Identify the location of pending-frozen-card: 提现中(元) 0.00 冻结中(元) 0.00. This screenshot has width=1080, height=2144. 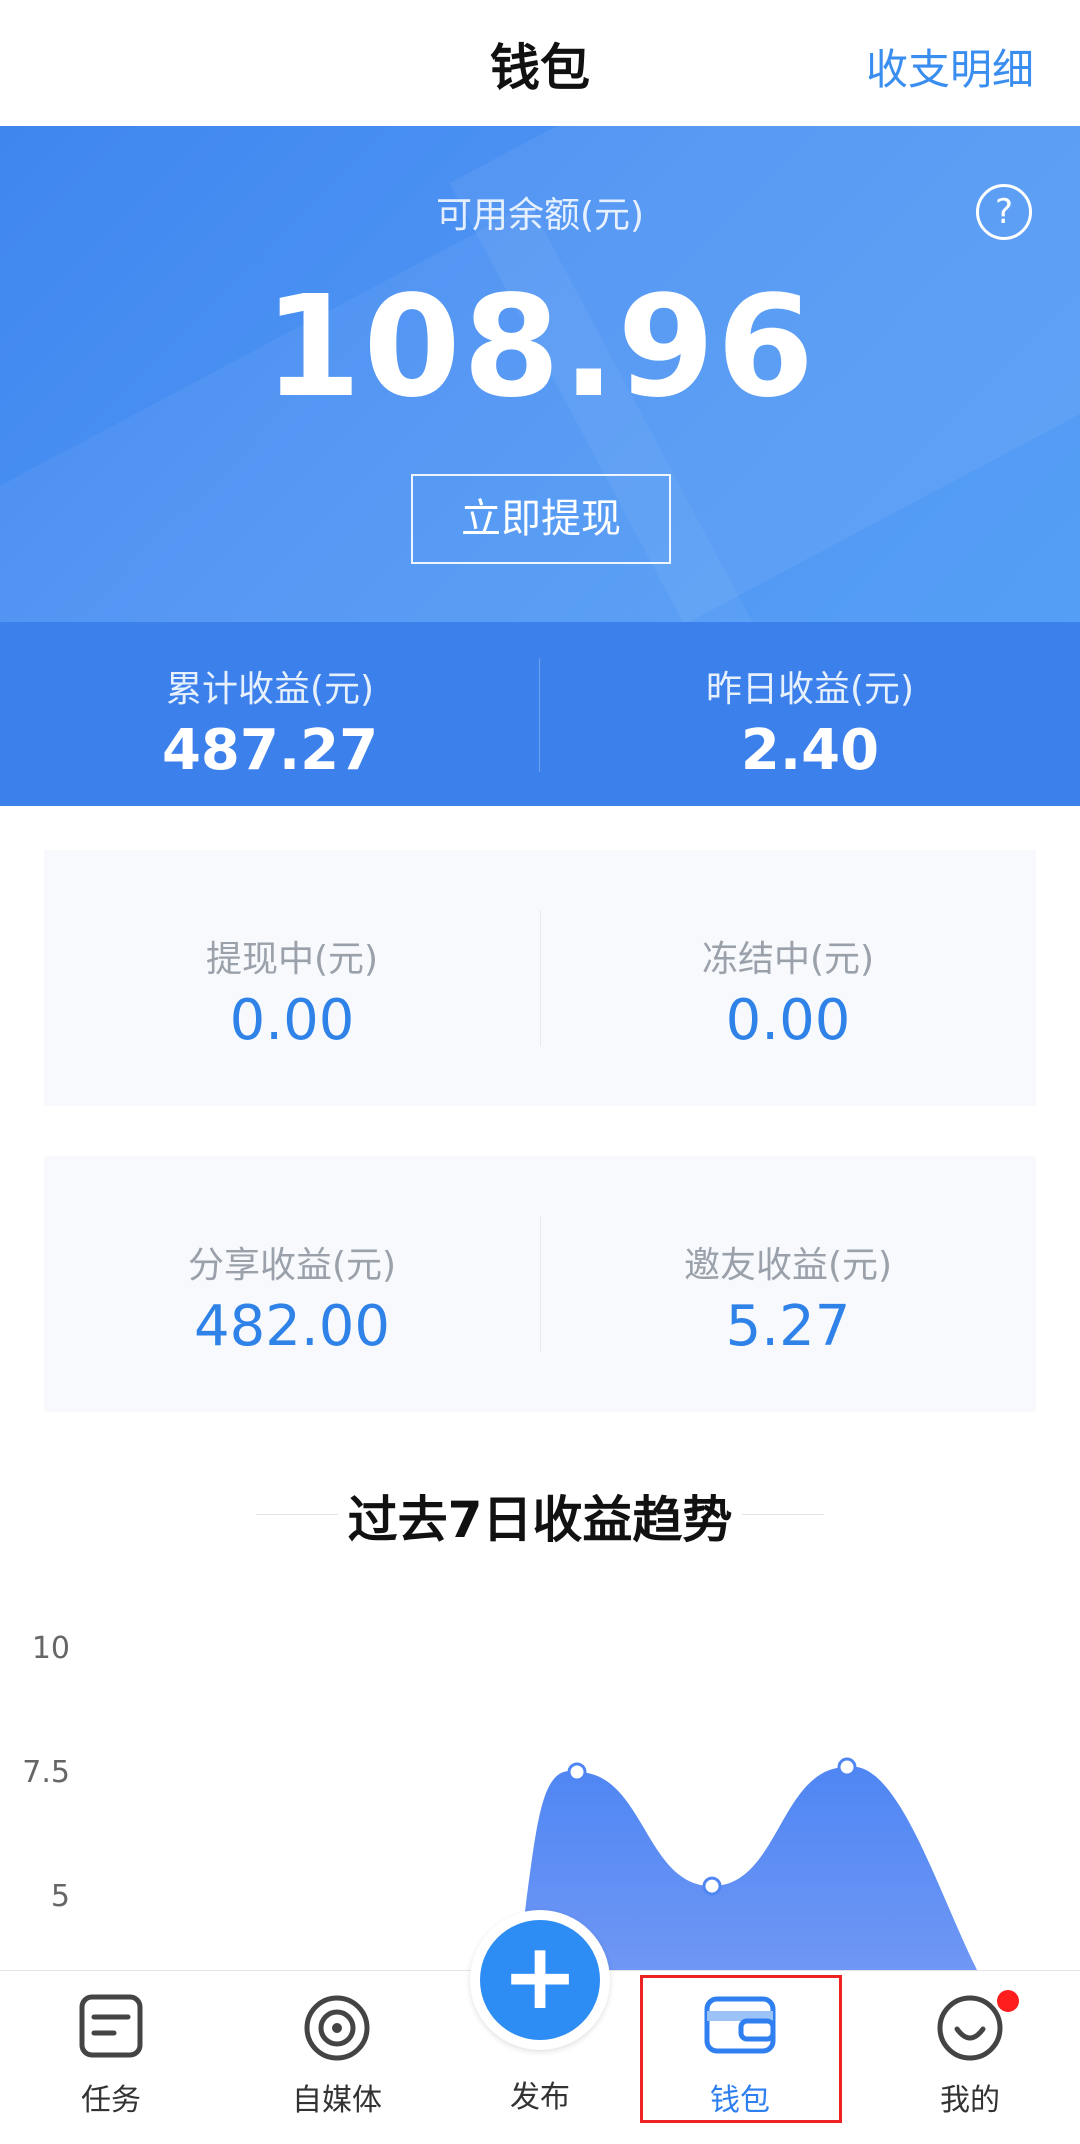
(540, 978).